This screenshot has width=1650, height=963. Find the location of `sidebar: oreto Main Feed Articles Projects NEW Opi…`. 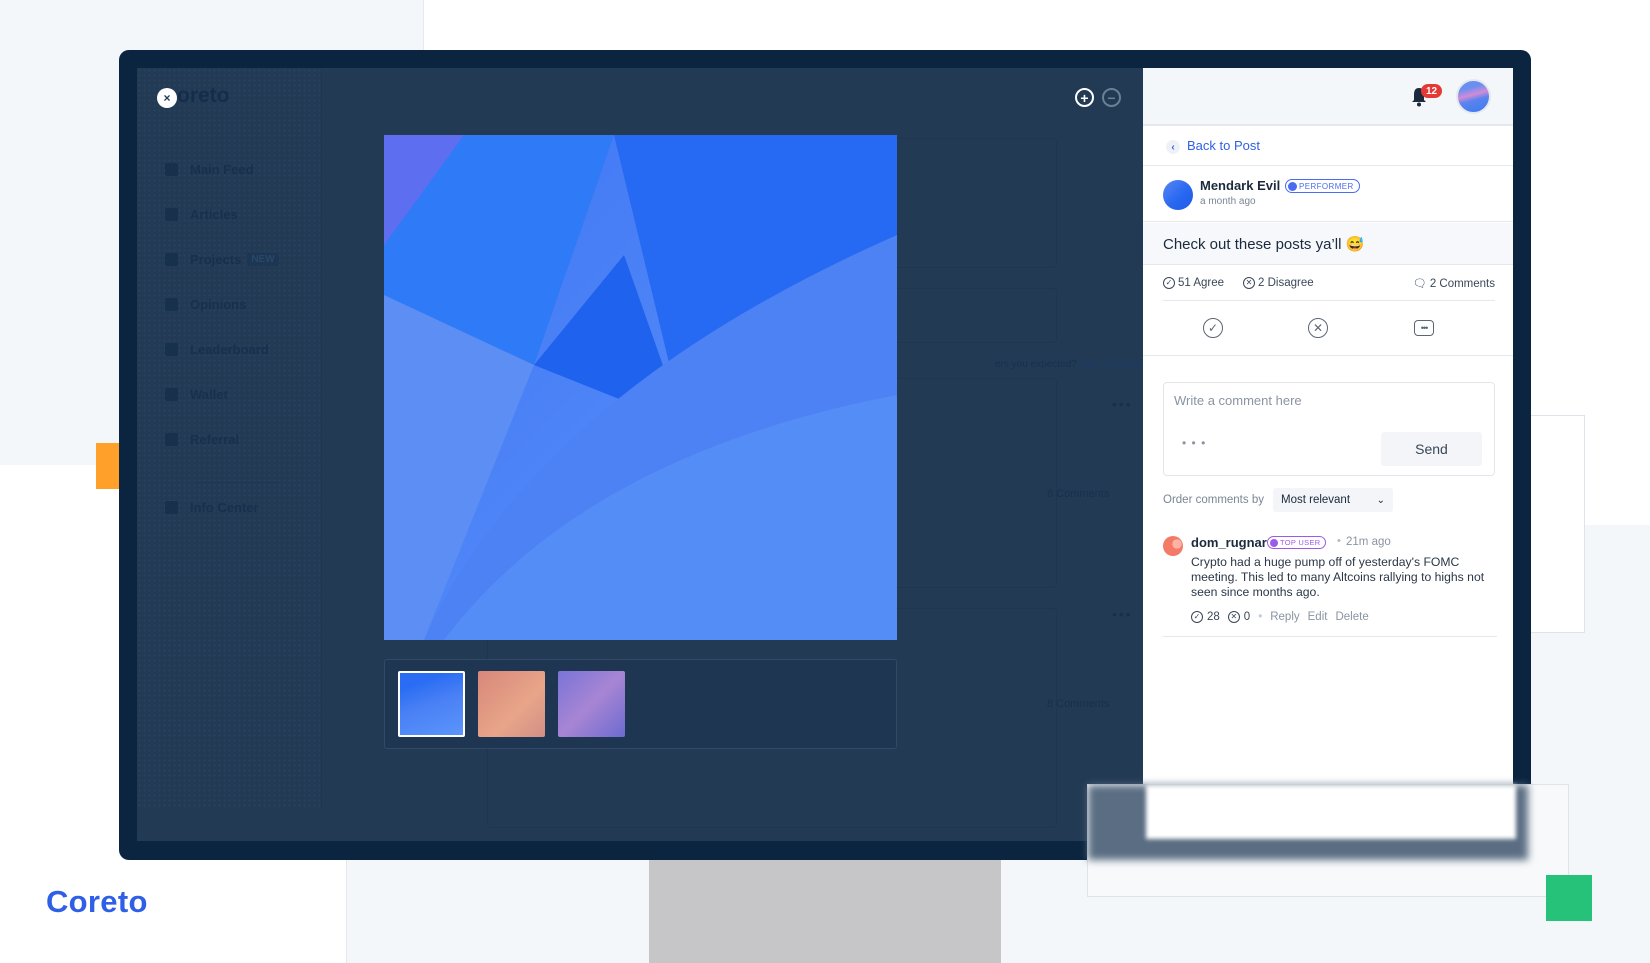

sidebar: oreto Main Feed Articles Projects NEW Opi… is located at coordinates (229, 438).